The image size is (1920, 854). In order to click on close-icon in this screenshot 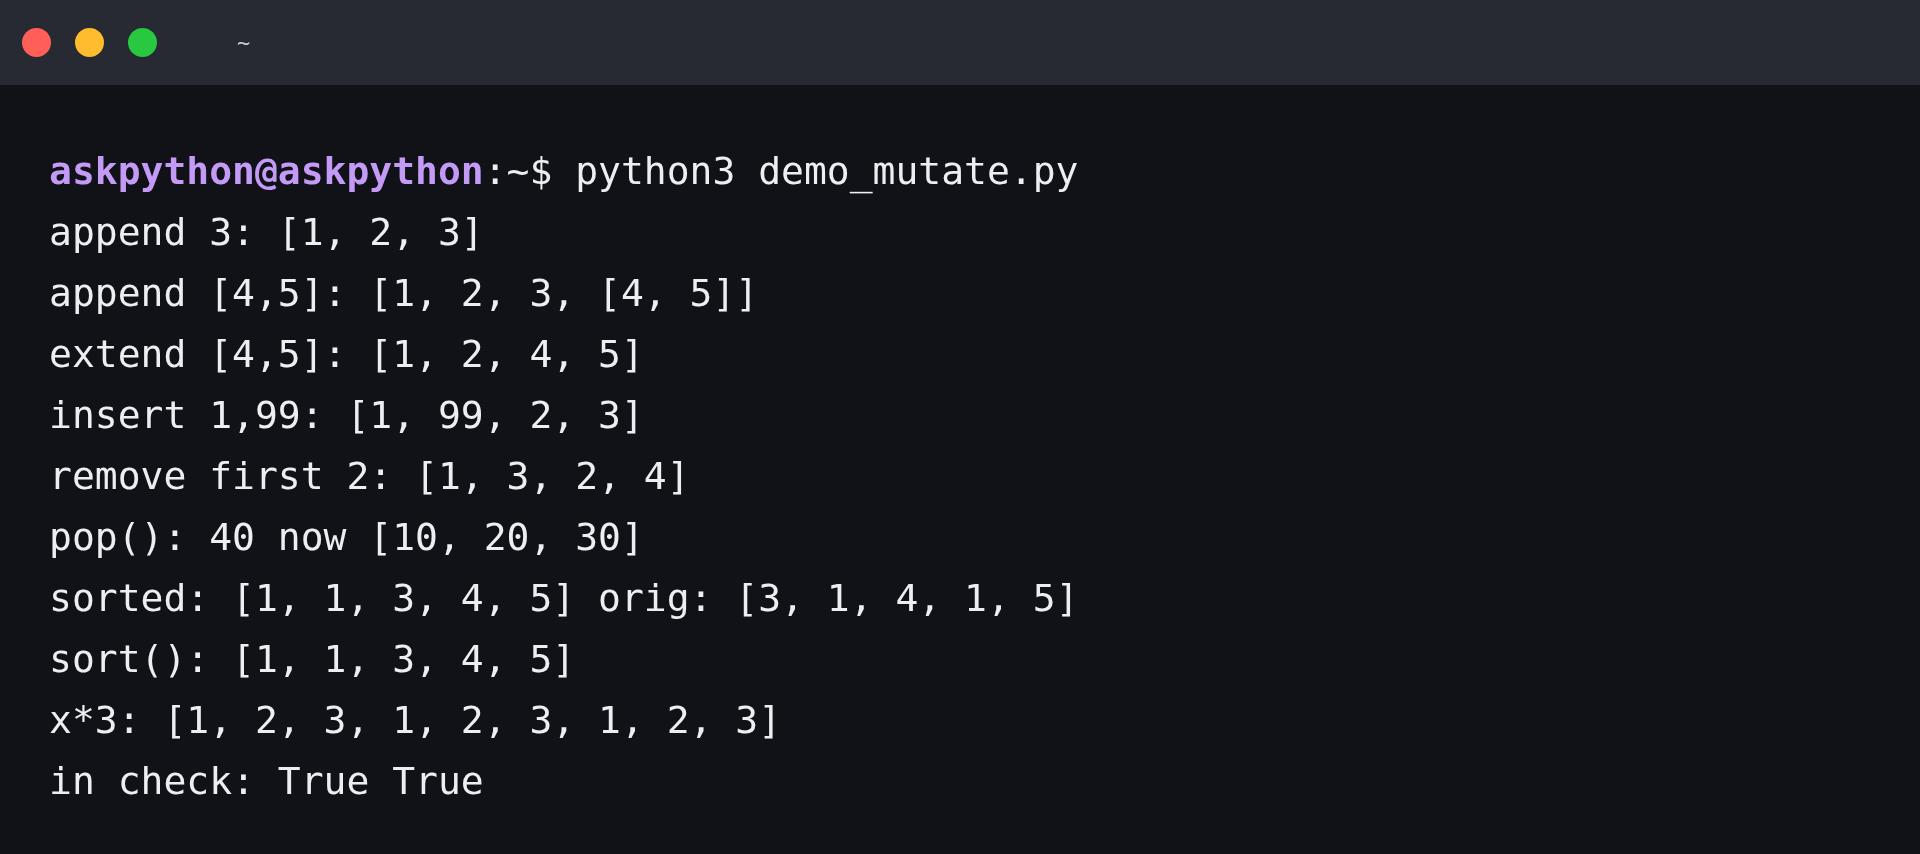, I will do `click(36, 42)`.